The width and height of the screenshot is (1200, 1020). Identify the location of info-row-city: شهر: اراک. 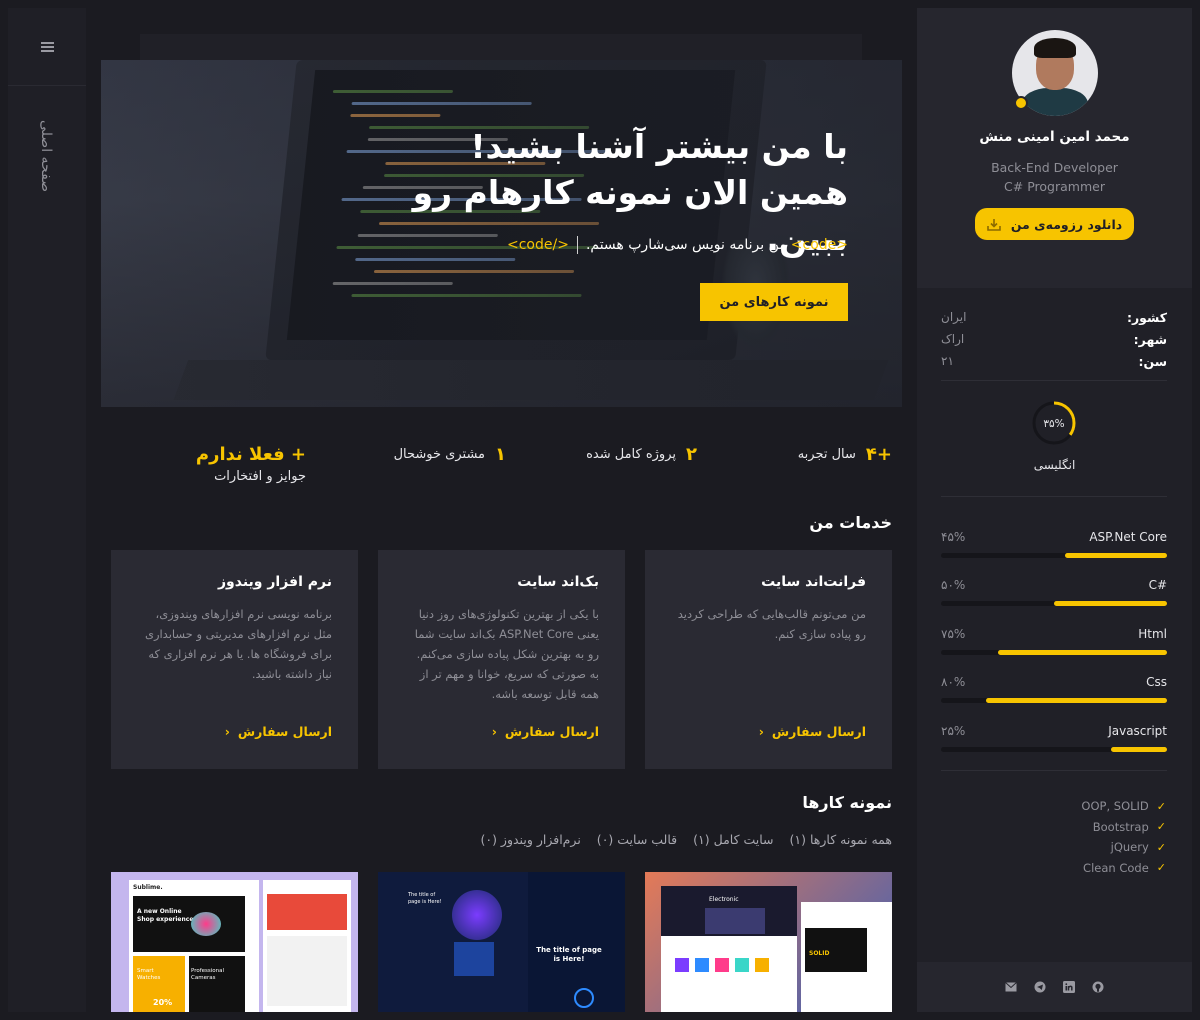
(1054, 339).